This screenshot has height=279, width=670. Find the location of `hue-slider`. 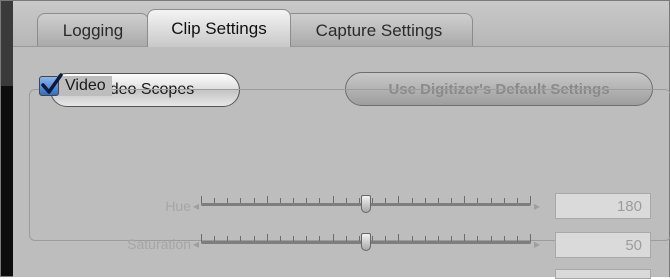

hue-slider is located at coordinates (366, 204).